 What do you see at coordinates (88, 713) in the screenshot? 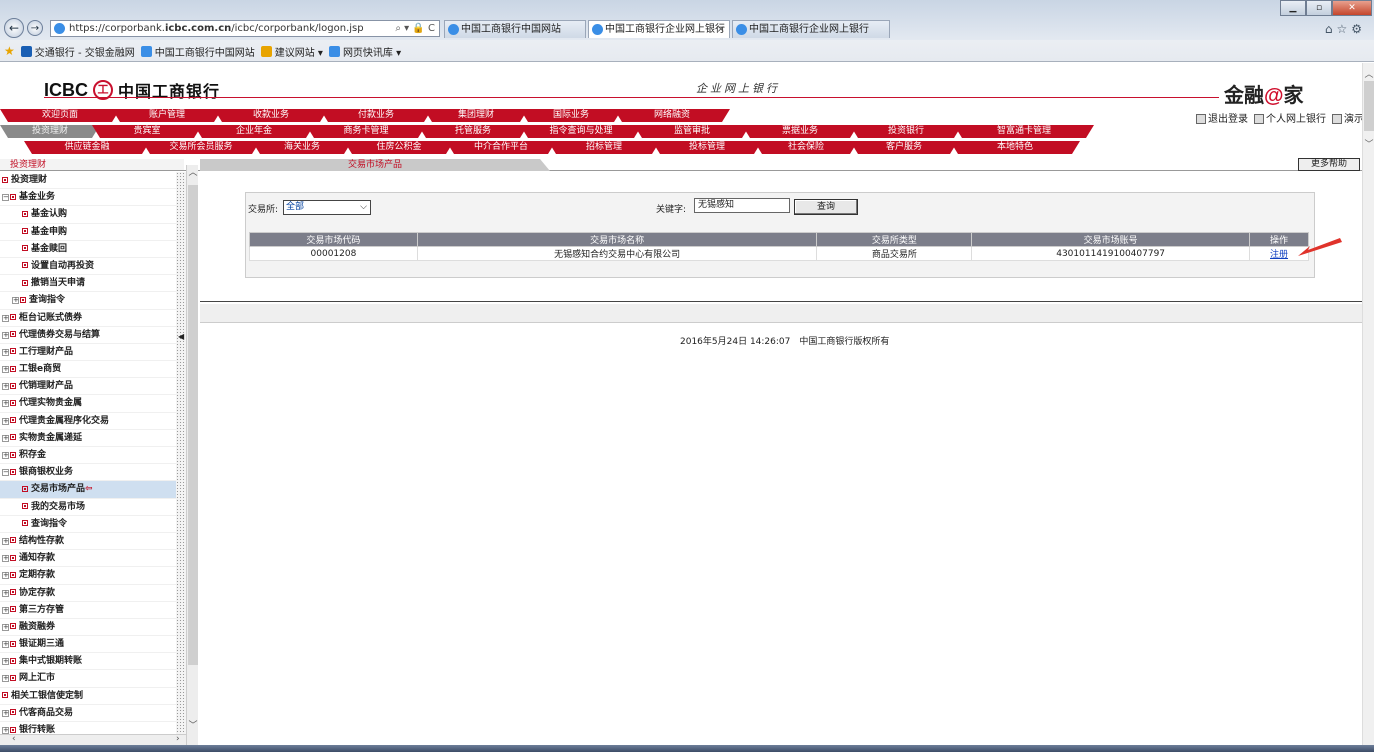
I see `sidebar-item: + 代客商品交易` at bounding box center [88, 713].